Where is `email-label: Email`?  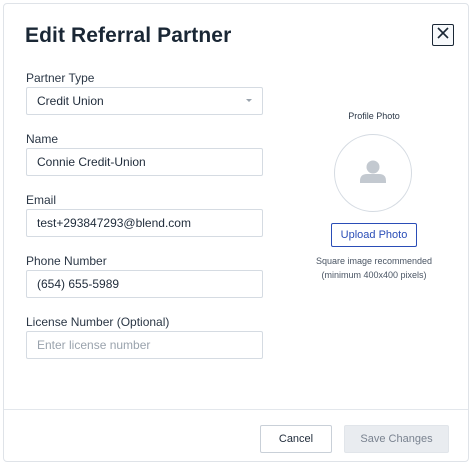
email-label: Email is located at coordinates (41, 200).